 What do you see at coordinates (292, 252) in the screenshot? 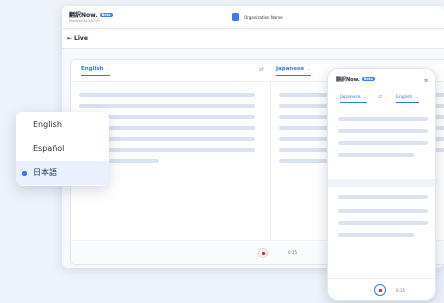
I see `recording-timer: 0:15` at bounding box center [292, 252].